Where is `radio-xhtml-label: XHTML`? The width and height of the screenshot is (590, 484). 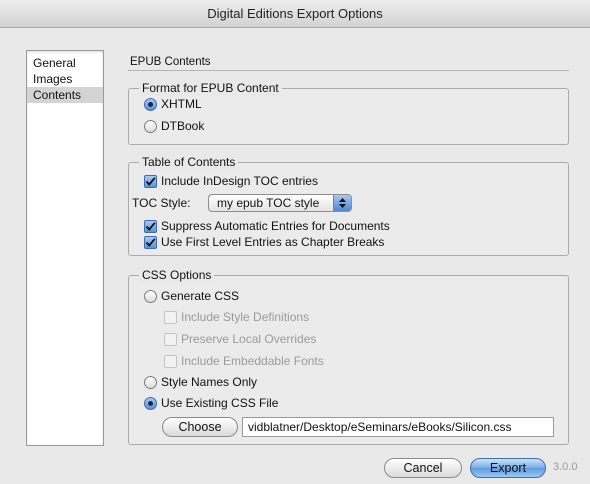 radio-xhtml-label: XHTML is located at coordinates (181, 104).